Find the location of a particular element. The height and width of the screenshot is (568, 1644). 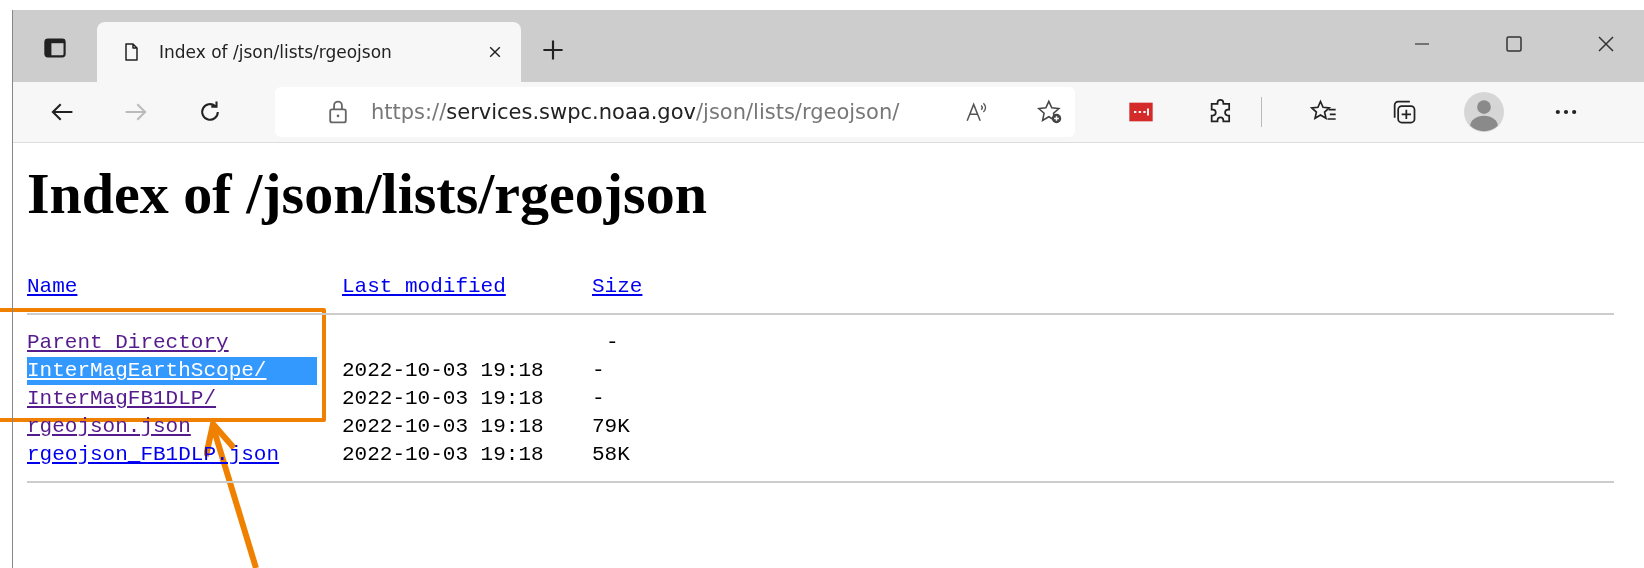

close-icon is located at coordinates (1606, 44).